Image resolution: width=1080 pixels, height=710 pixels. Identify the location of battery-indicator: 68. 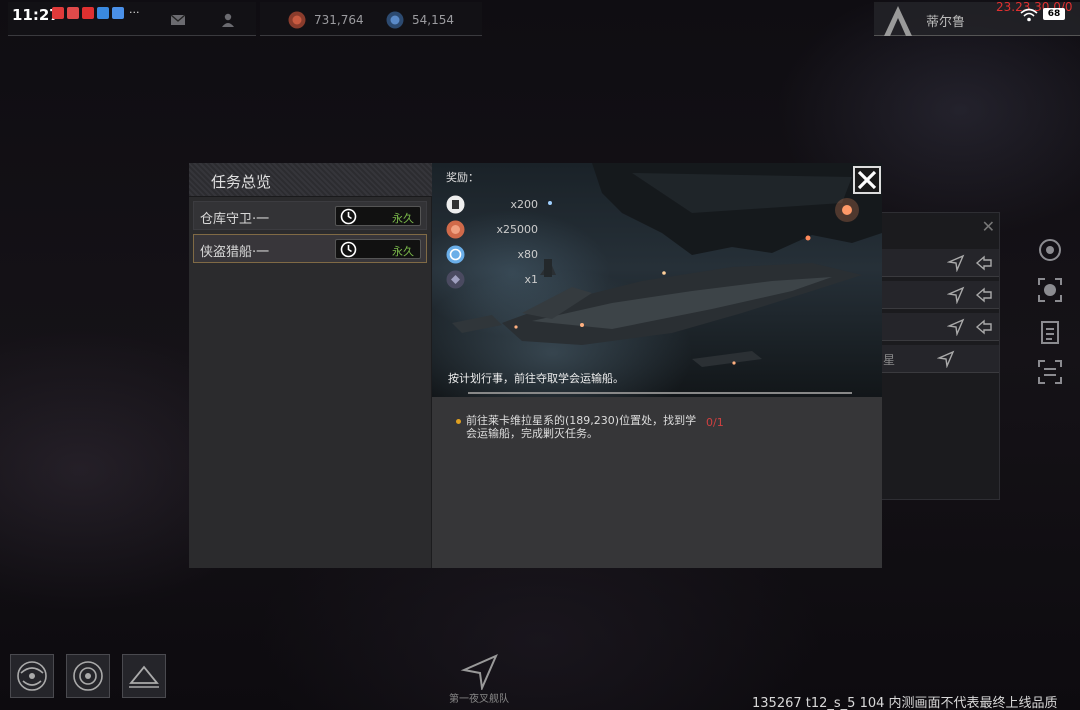
(1054, 14).